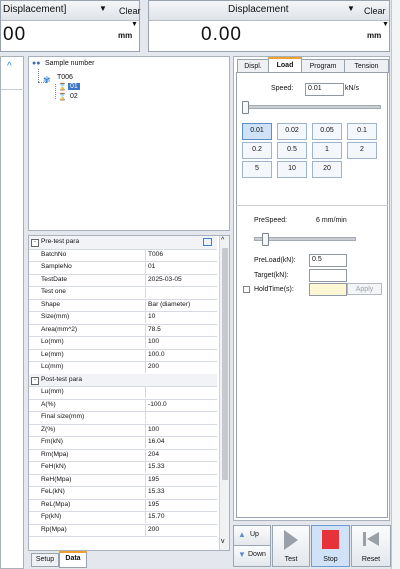 The image size is (400, 569). Describe the element at coordinates (69, 63) in the screenshot. I see `tree-root-label: Sample number` at that location.